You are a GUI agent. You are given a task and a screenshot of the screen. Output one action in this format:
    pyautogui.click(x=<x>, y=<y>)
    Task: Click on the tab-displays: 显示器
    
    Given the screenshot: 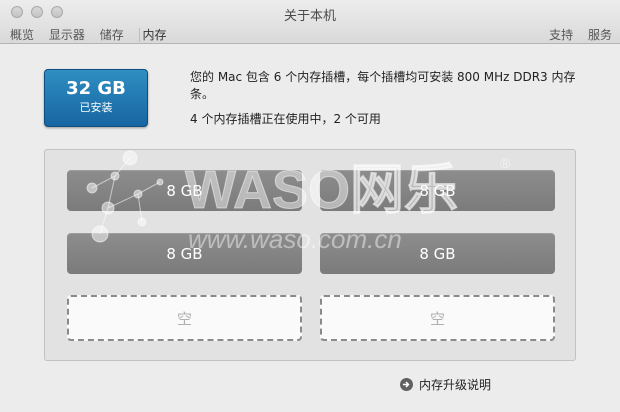 What is the action you would take?
    pyautogui.click(x=67, y=35)
    